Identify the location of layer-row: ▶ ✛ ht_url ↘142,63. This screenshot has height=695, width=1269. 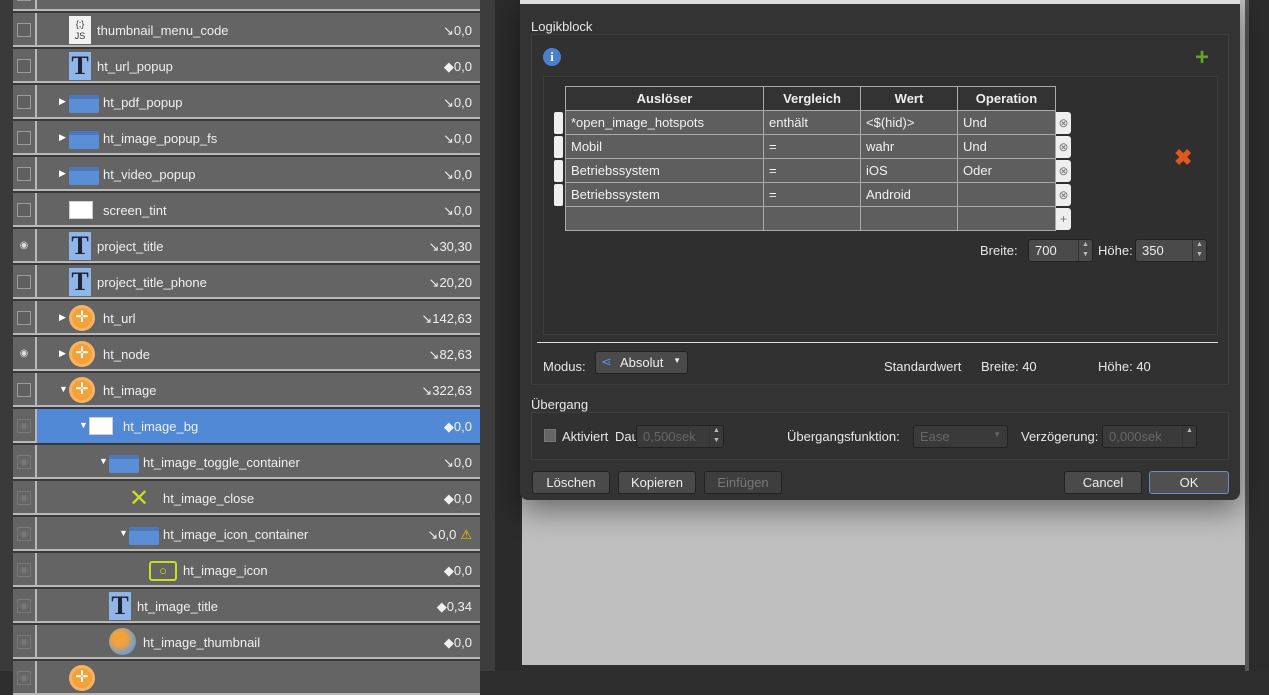
(246, 318).